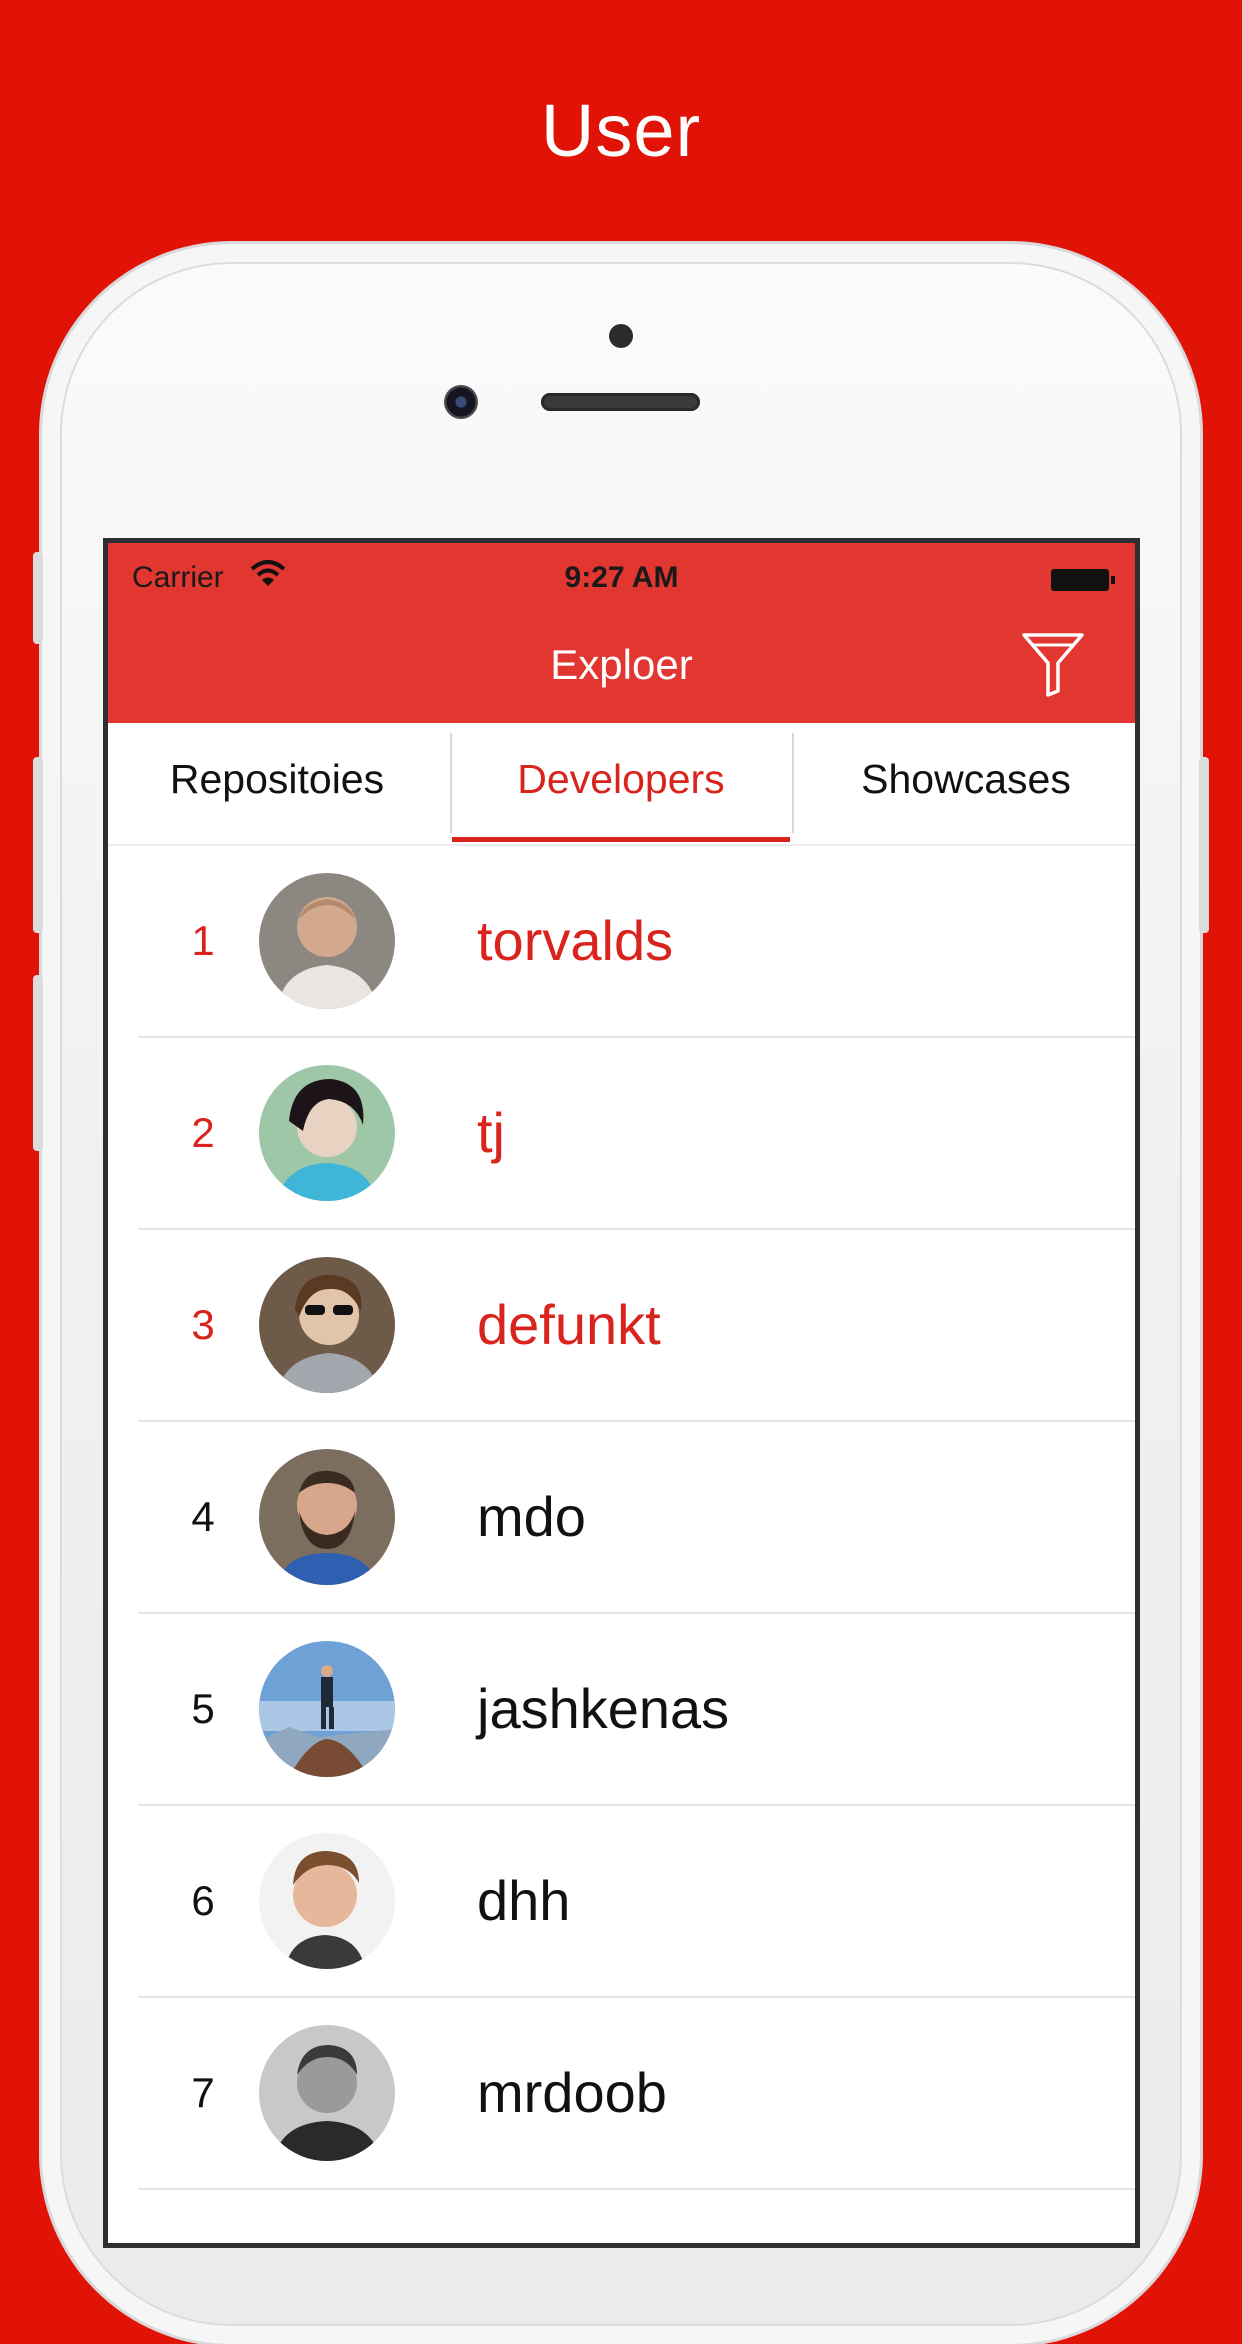 The height and width of the screenshot is (2344, 1242). I want to click on filter-icon, so click(1053, 665).